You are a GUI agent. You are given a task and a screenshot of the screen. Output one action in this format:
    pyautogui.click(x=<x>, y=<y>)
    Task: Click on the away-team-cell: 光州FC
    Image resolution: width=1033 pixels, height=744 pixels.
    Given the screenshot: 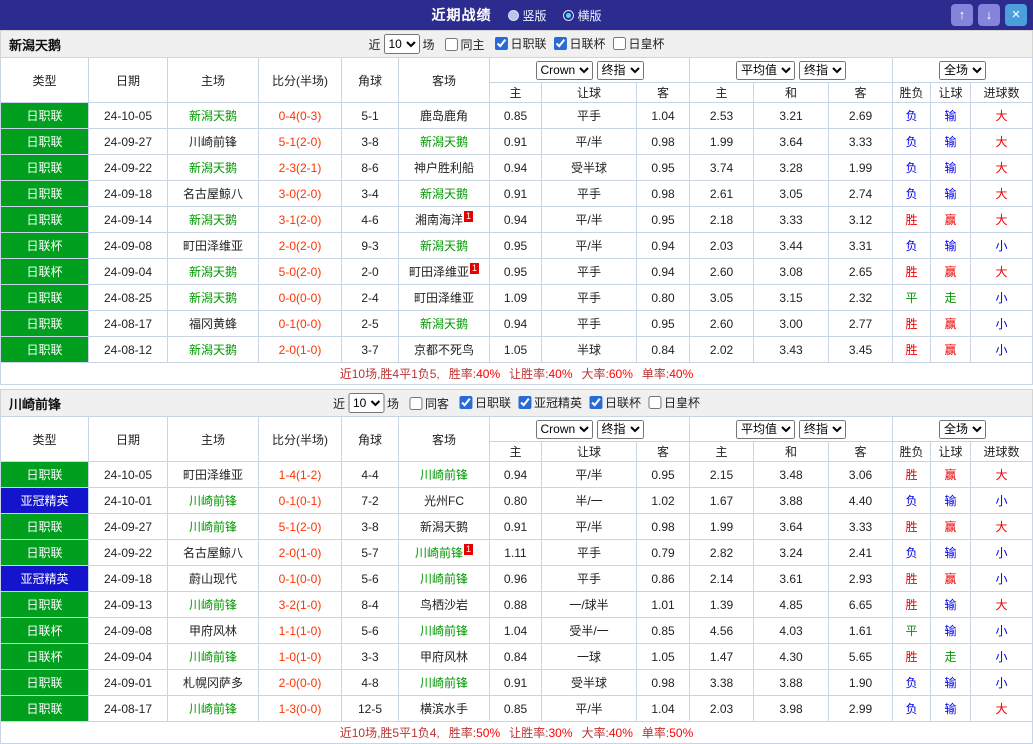 What is the action you would take?
    pyautogui.click(x=444, y=500)
    